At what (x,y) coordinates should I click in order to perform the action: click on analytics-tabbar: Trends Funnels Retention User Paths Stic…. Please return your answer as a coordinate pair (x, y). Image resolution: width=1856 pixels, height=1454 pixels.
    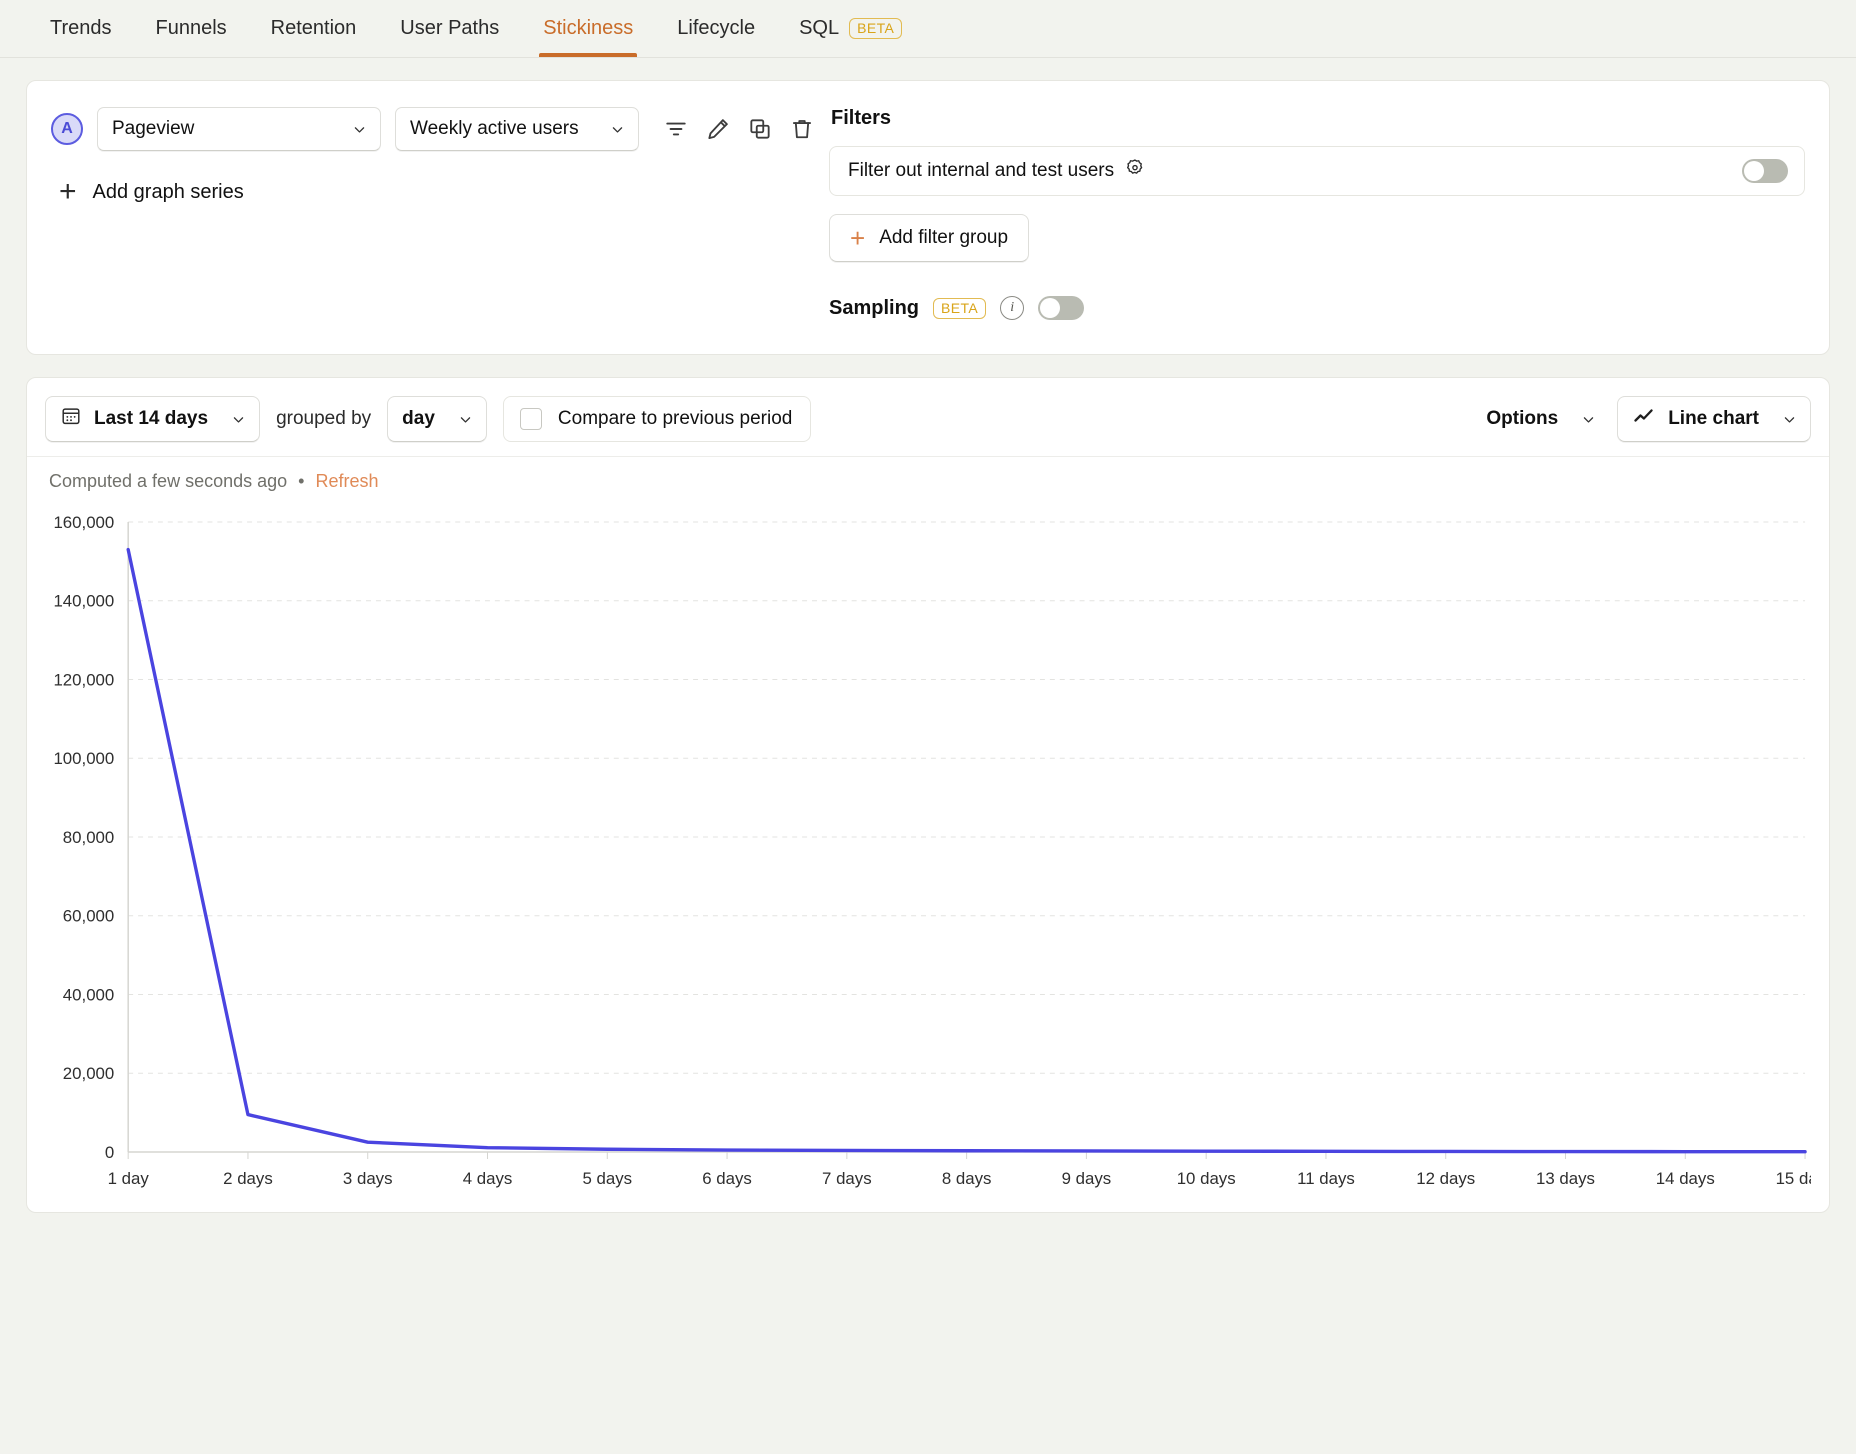
    Looking at the image, I should click on (928, 29).